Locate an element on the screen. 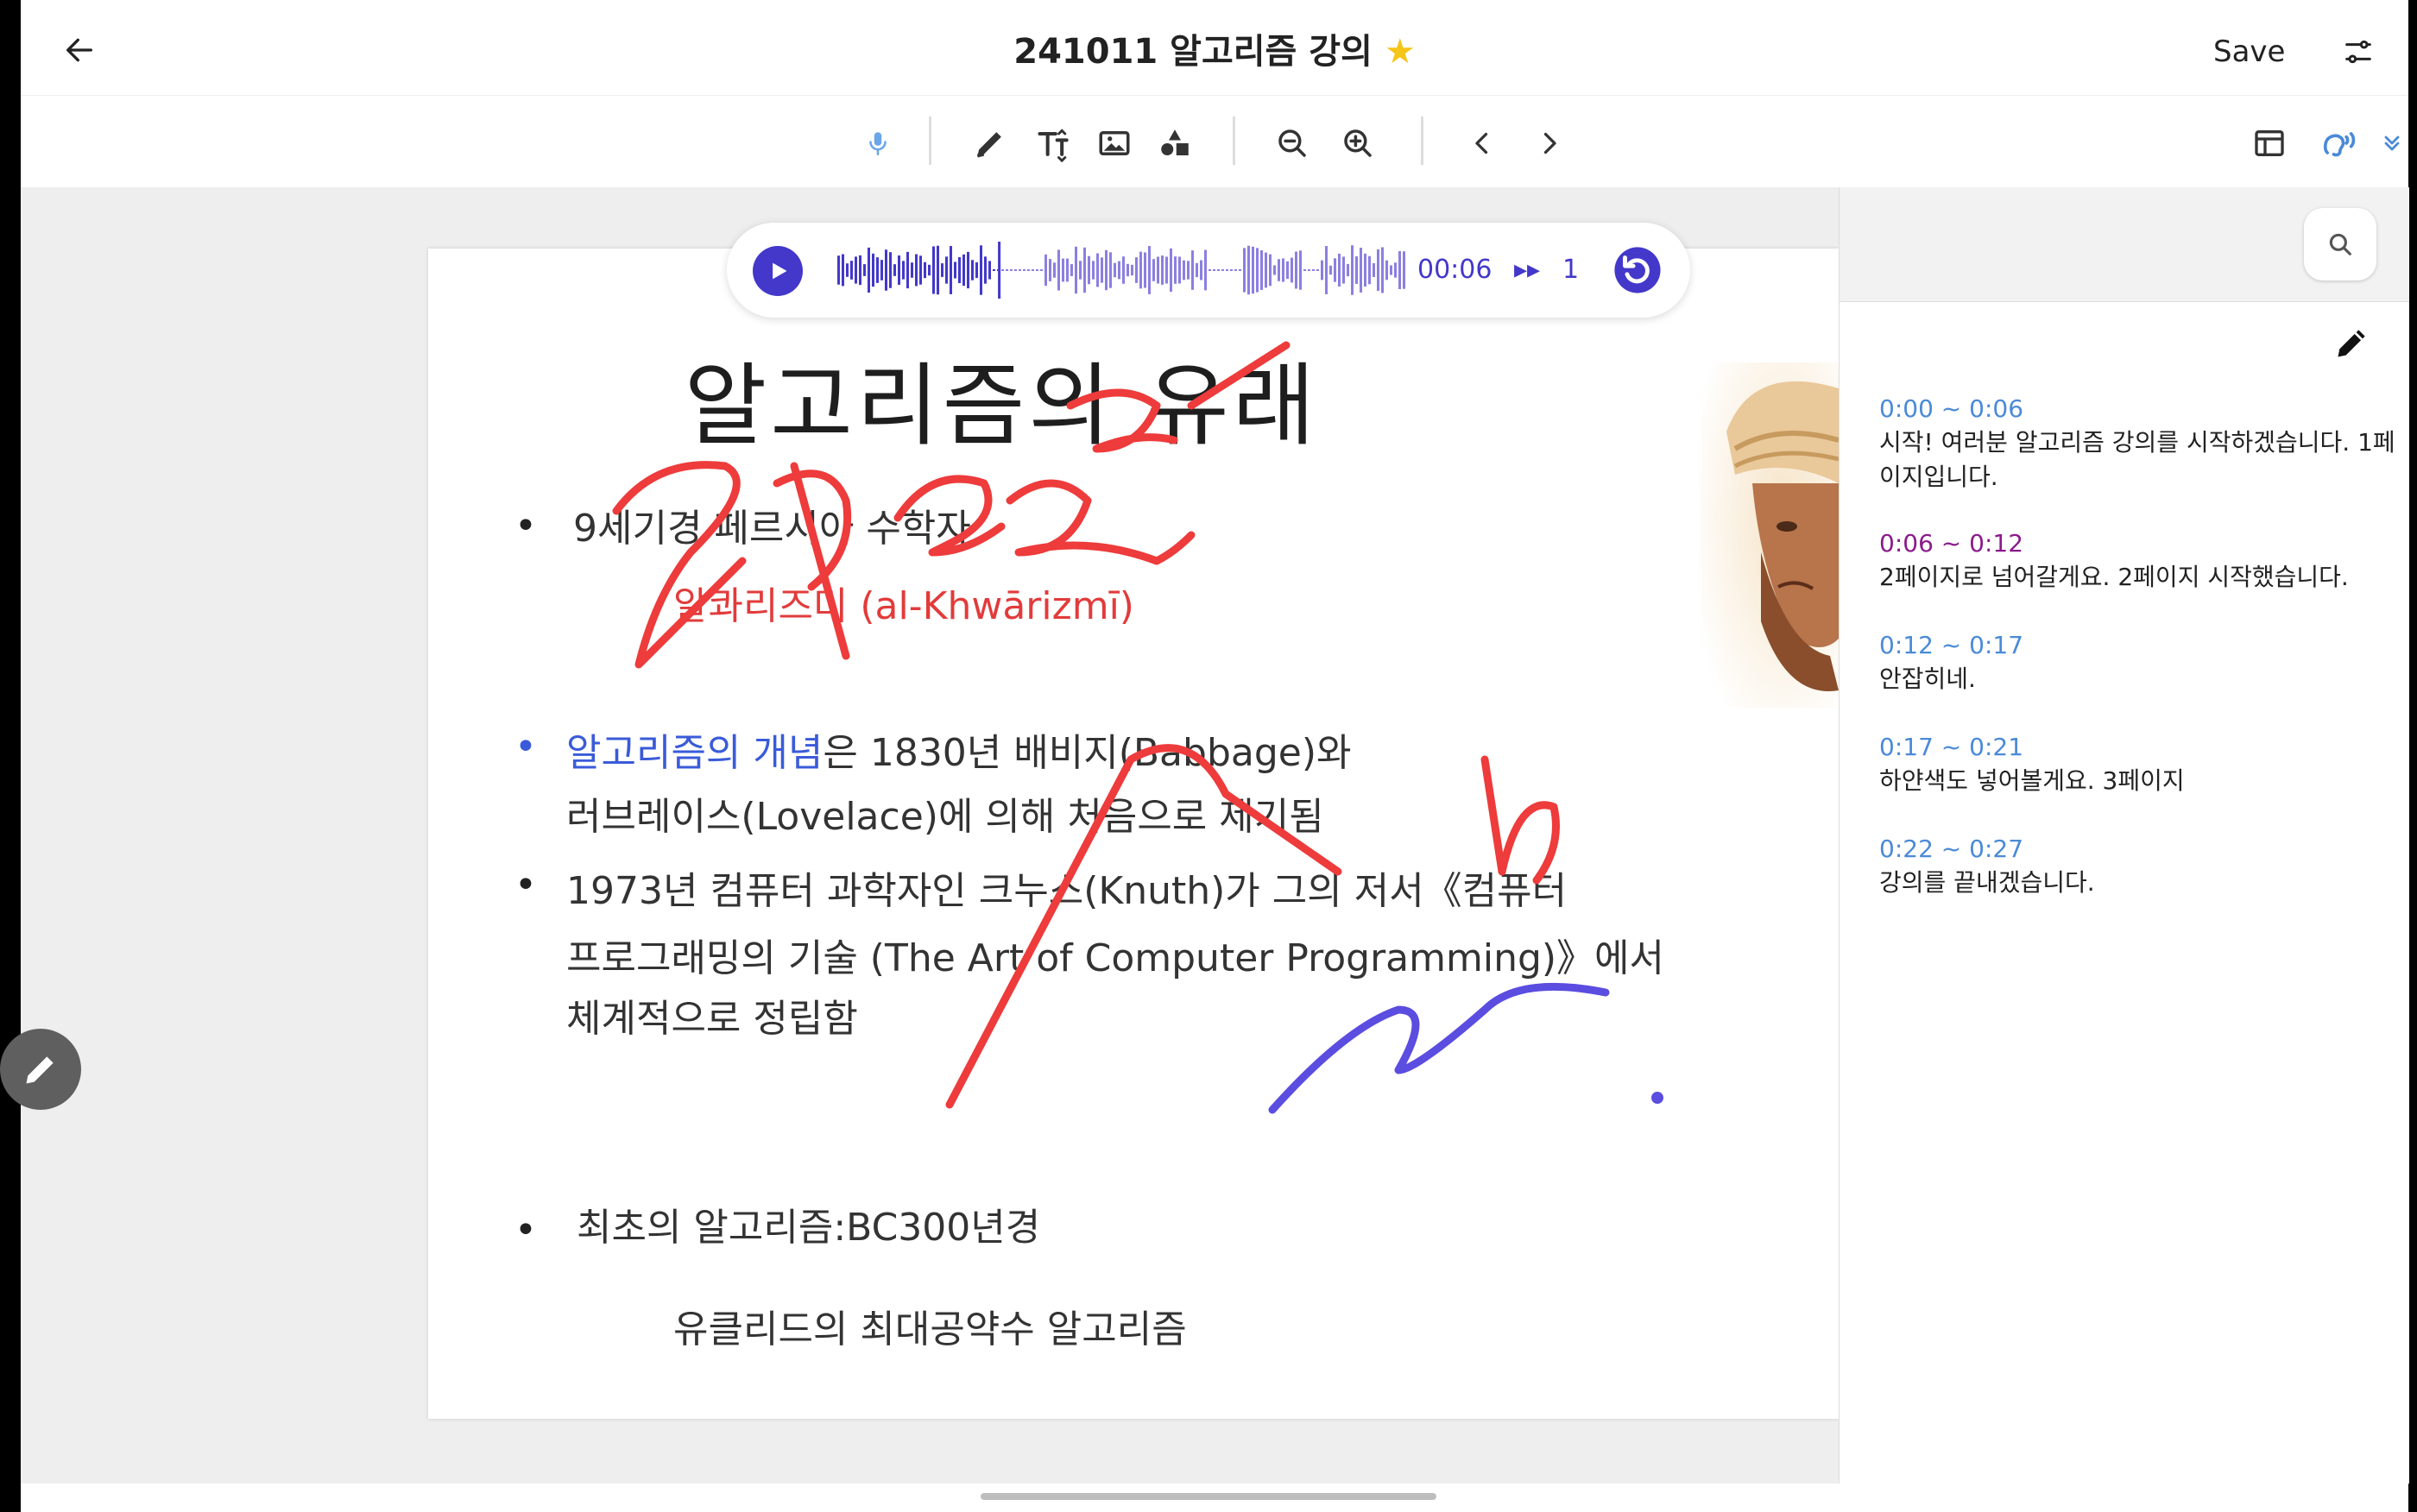 The image size is (2417, 1512). mic-button is located at coordinates (878, 144).